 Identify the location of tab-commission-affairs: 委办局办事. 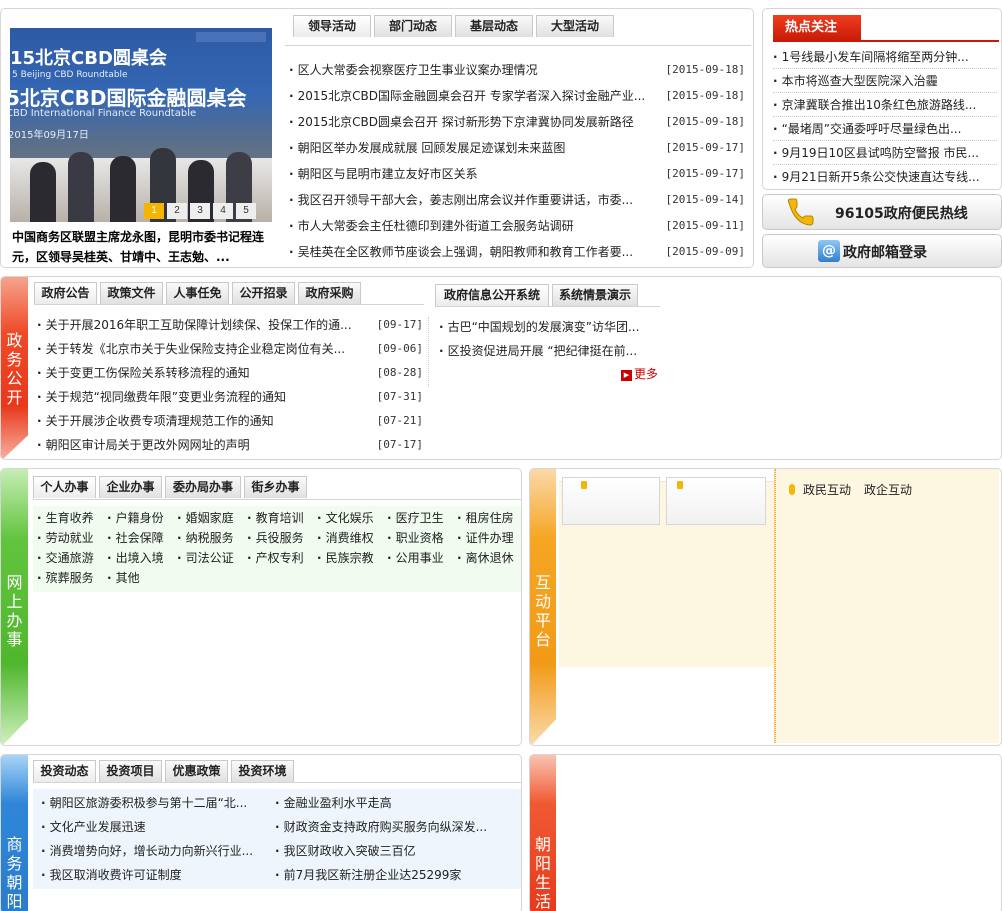
(203, 487).